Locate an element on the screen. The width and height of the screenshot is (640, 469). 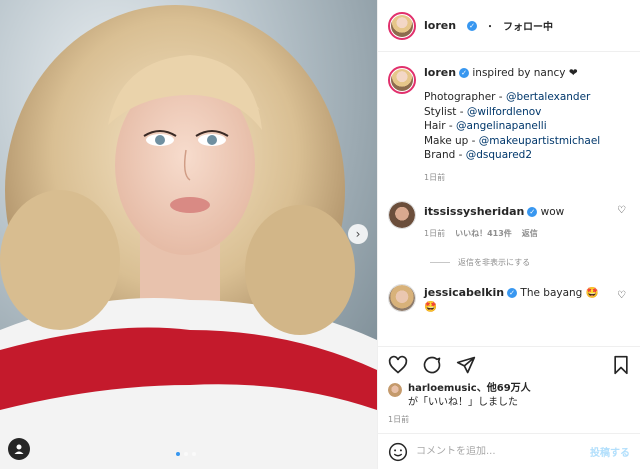
likes-summary: harloemusic、他69万人 が「いいね！」しました is located at coordinates (509, 396).